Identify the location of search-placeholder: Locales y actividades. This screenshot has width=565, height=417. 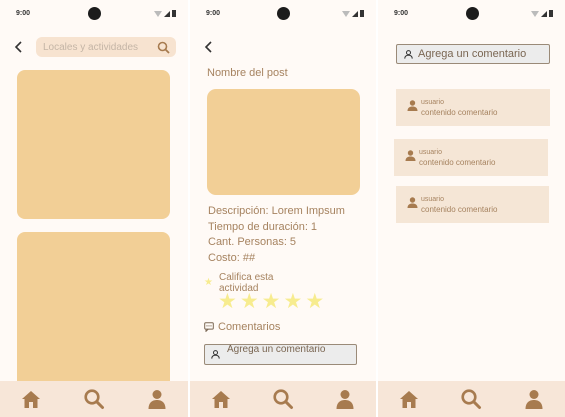
(91, 47).